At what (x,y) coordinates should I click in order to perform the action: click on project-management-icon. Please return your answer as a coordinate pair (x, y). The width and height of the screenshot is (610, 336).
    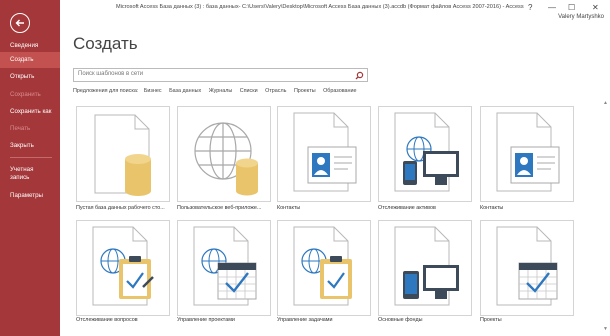
    Looking at the image, I should click on (225, 266).